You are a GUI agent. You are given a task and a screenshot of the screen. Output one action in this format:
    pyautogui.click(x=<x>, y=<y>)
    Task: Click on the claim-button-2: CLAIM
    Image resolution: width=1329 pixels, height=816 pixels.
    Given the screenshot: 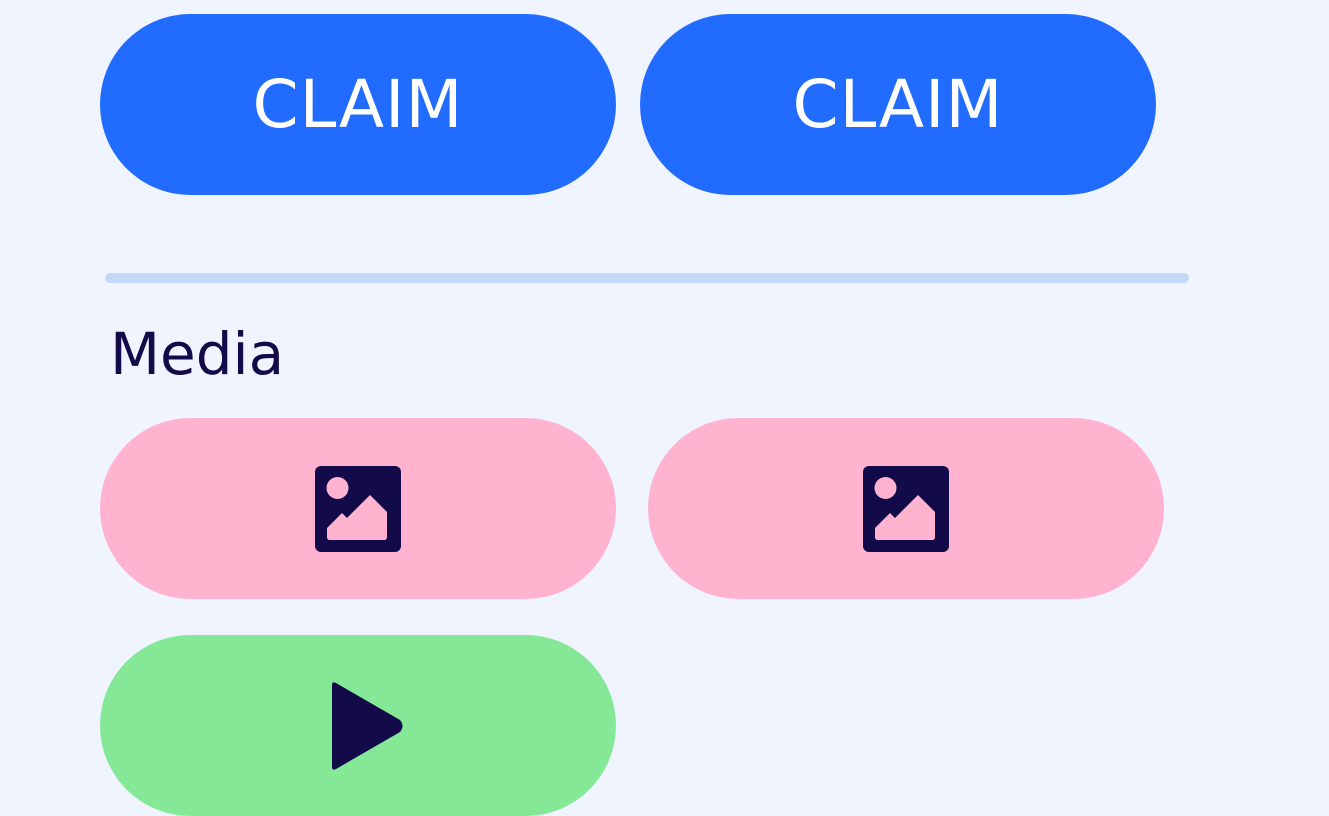 What is the action you would take?
    pyautogui.click(x=898, y=104)
    